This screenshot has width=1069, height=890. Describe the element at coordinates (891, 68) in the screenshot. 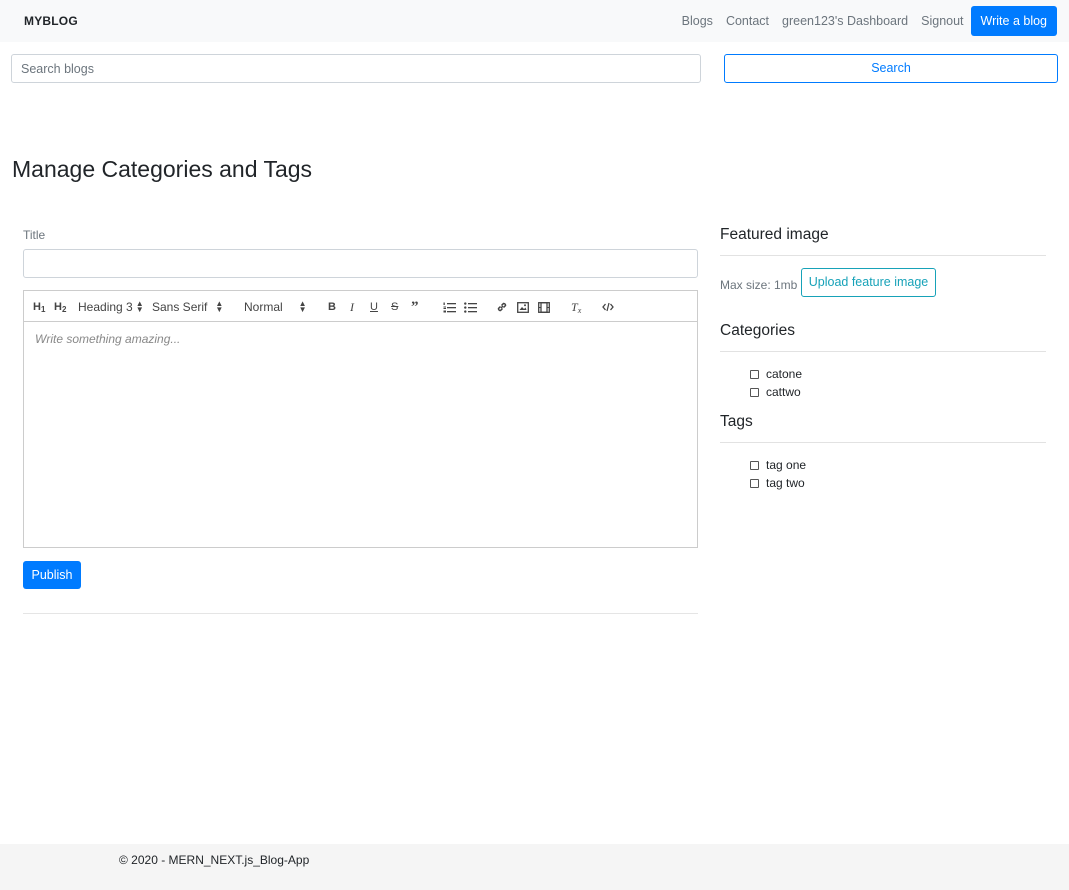

I see `search-button: Search` at that location.